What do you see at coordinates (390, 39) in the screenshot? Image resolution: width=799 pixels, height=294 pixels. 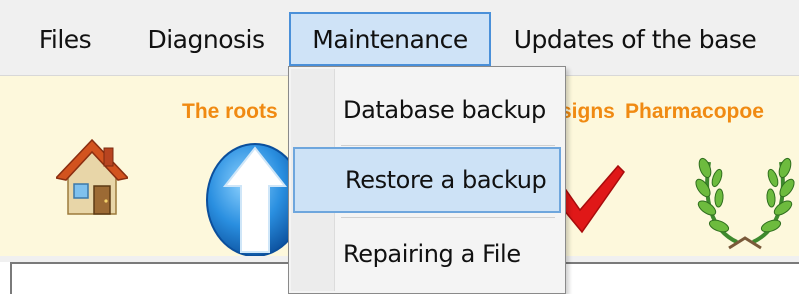 I see `menu-maintenance: Maintenance` at bounding box center [390, 39].